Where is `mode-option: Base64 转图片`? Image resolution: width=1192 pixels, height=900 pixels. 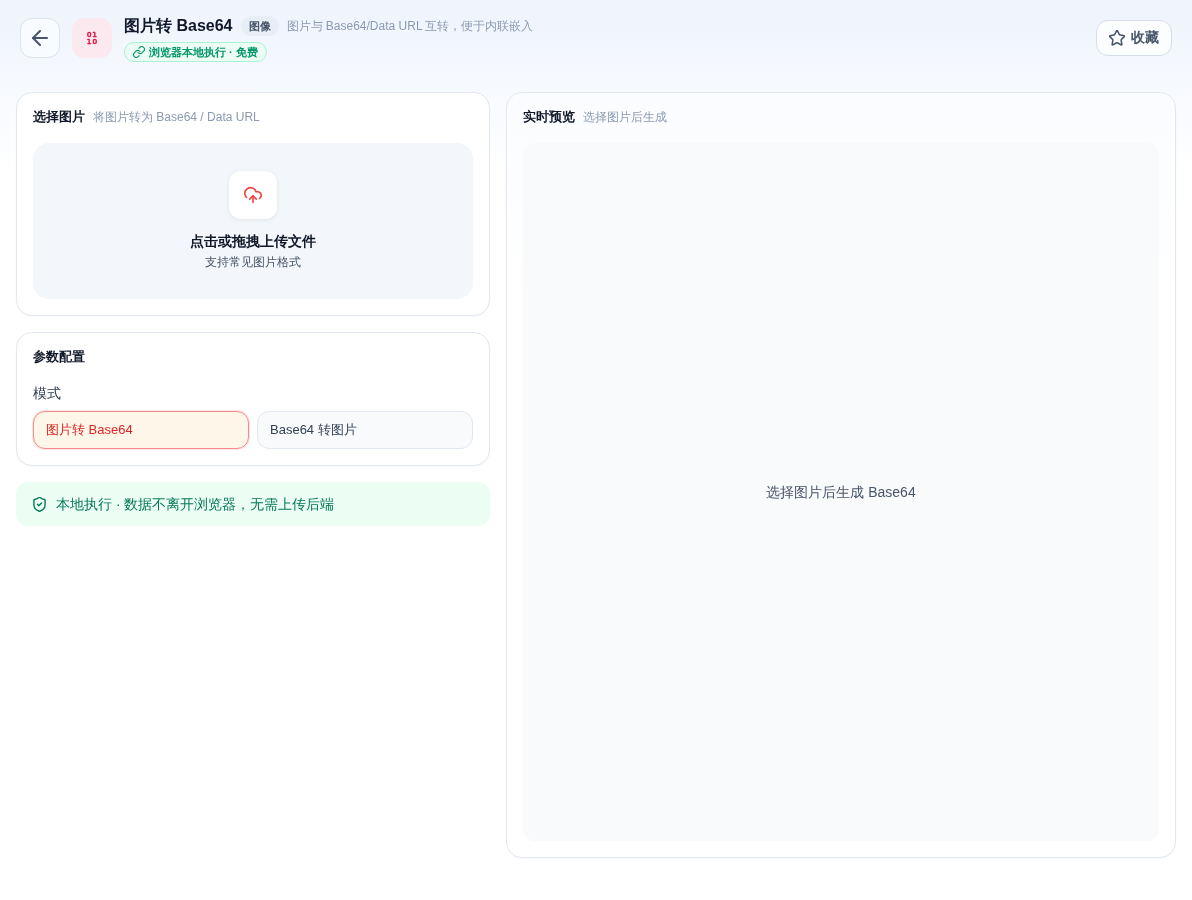
mode-option: Base64 转图片 is located at coordinates (365, 430).